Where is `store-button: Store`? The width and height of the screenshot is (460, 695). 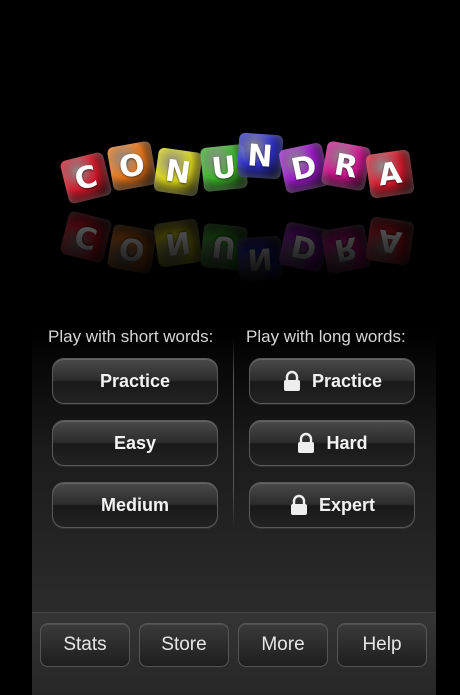
store-button: Store is located at coordinates (184, 645).